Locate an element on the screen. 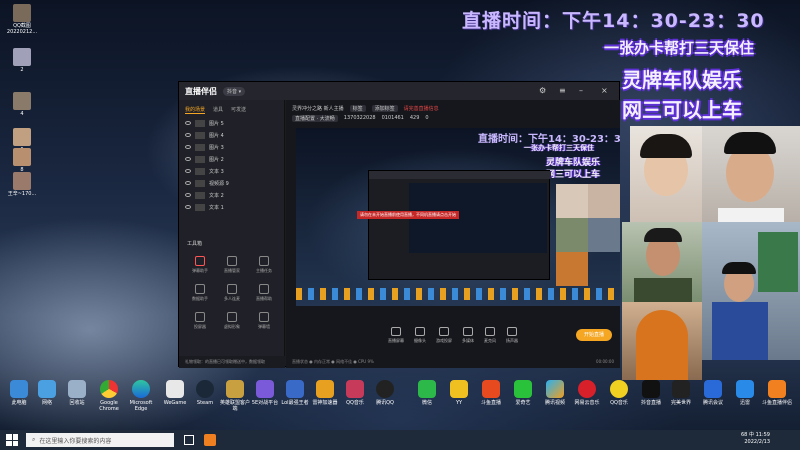  tool-data: 数据助手 is located at coordinates (200, 293).